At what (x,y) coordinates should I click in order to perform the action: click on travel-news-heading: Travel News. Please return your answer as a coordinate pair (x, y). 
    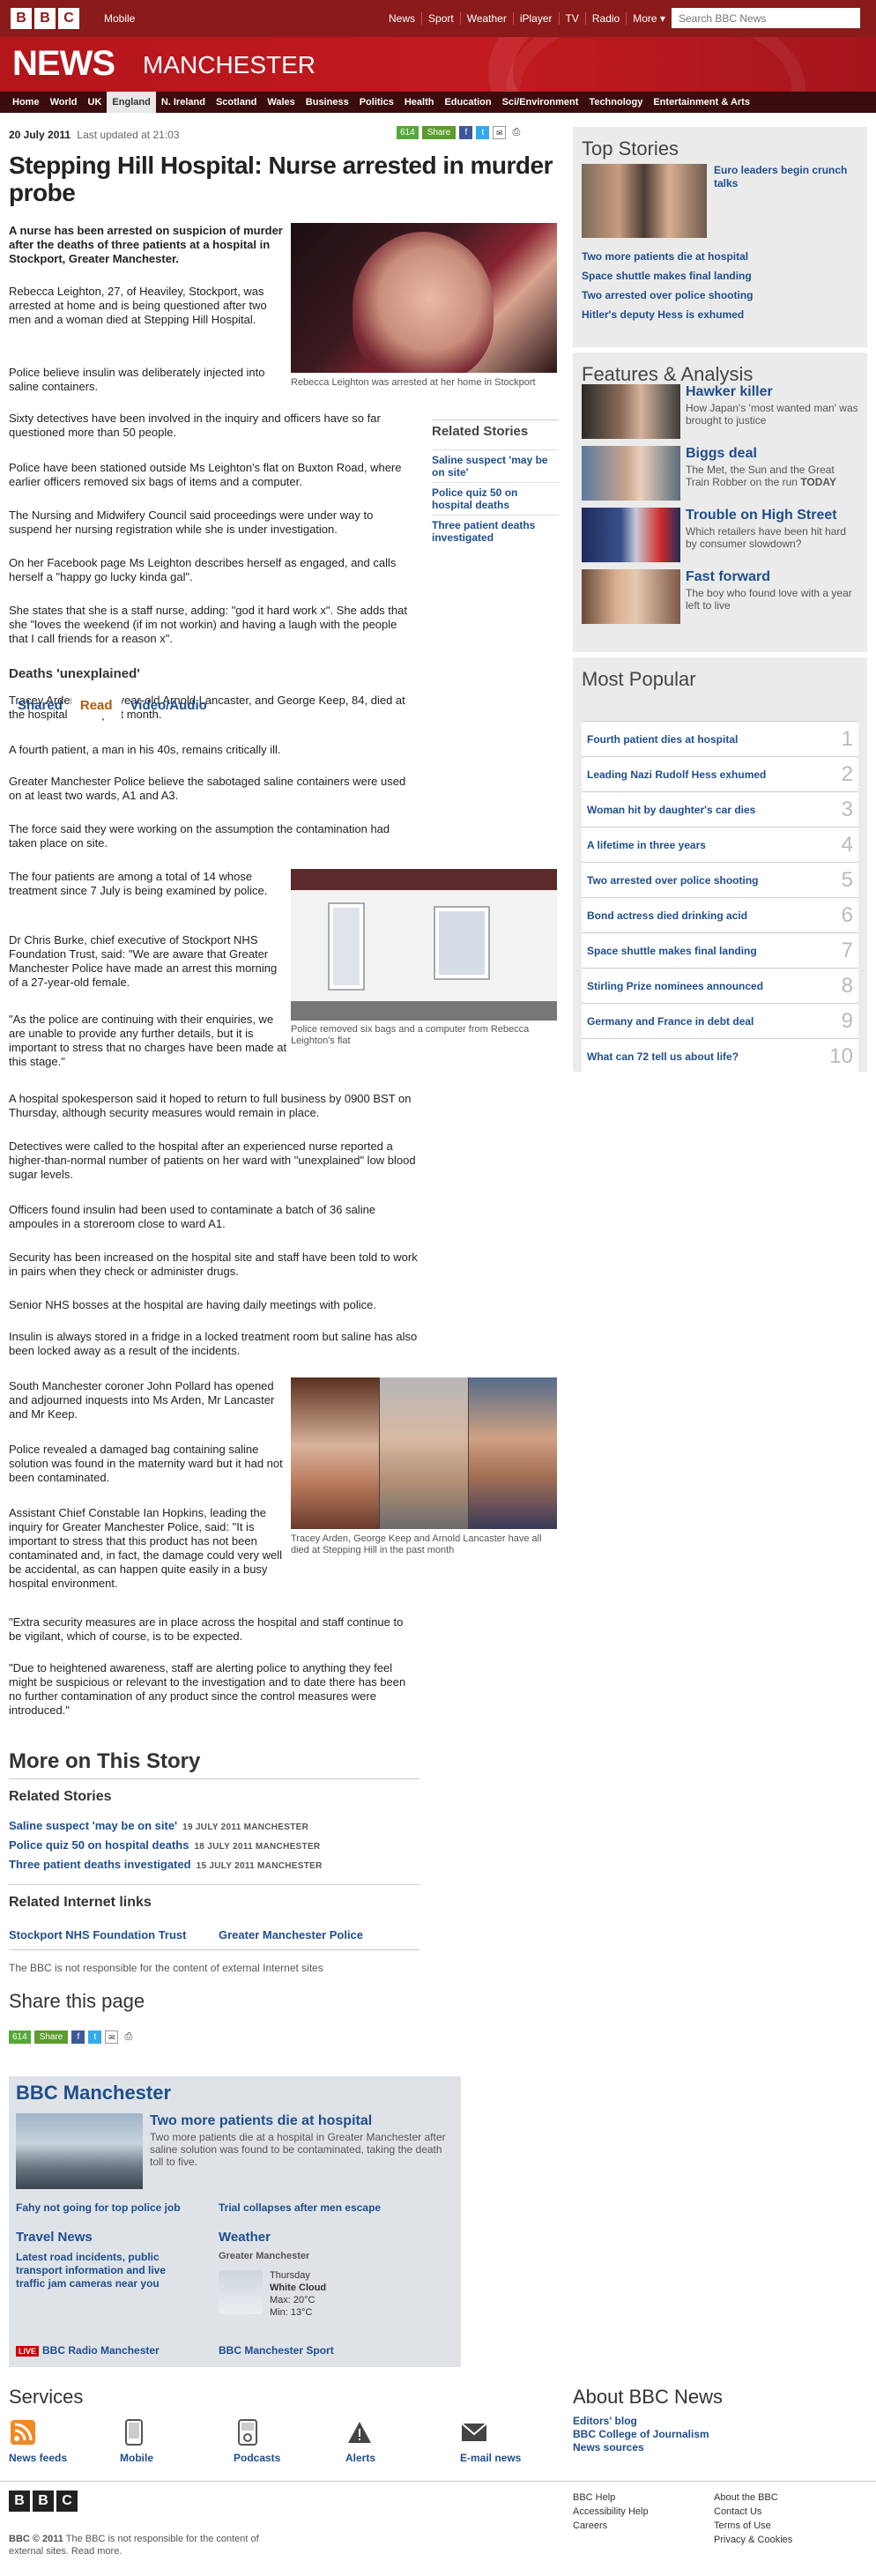
    Looking at the image, I should click on (54, 2237).